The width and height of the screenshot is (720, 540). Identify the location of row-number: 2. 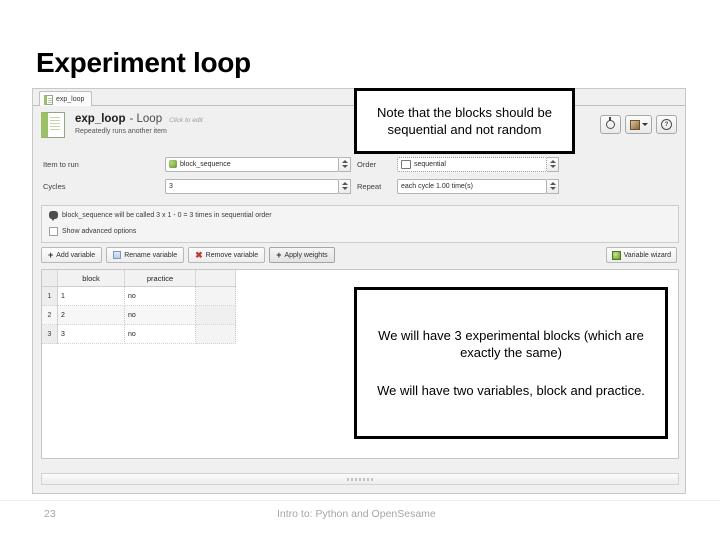
(50, 315).